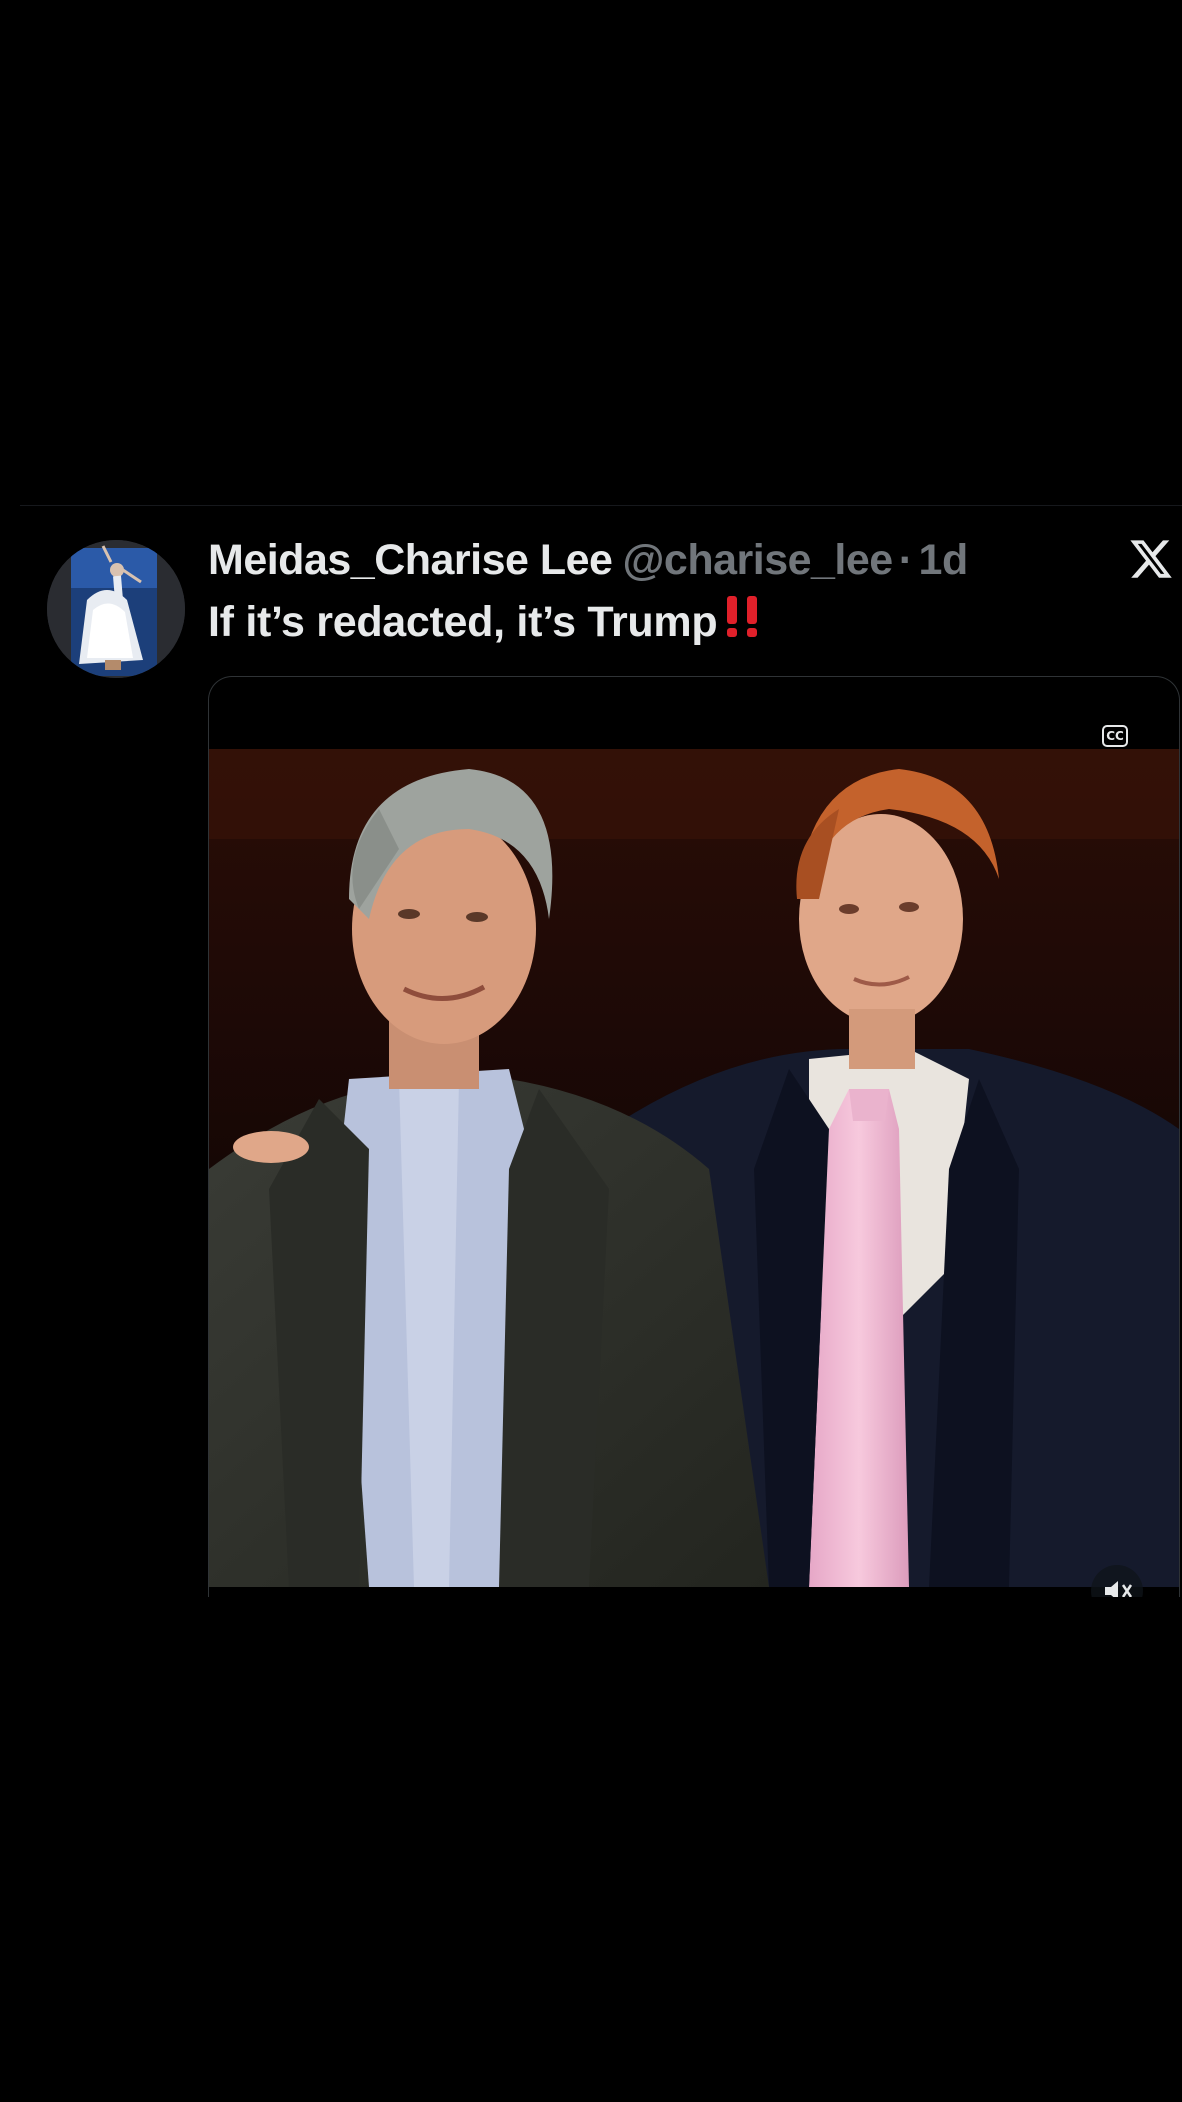  I want to click on post-time: 1d, so click(944, 560).